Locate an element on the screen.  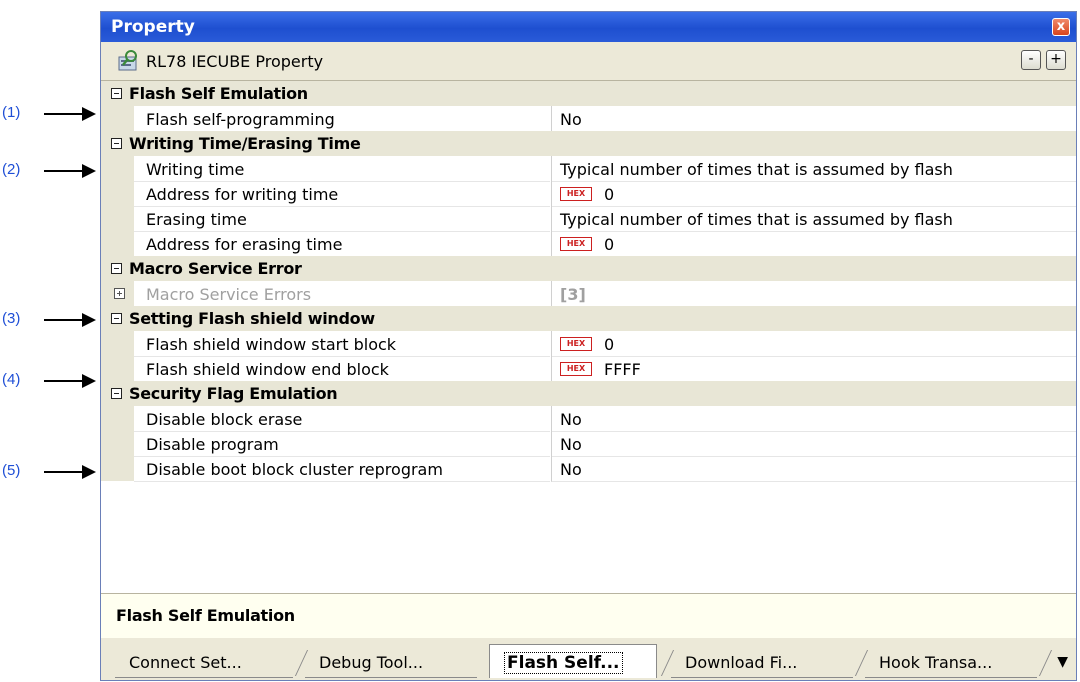
close-icon: x is located at coordinates (1061, 26).